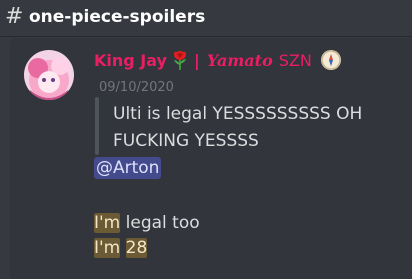  Describe the element at coordinates (14, 16) in the screenshot. I see `hash-icon: #` at that location.